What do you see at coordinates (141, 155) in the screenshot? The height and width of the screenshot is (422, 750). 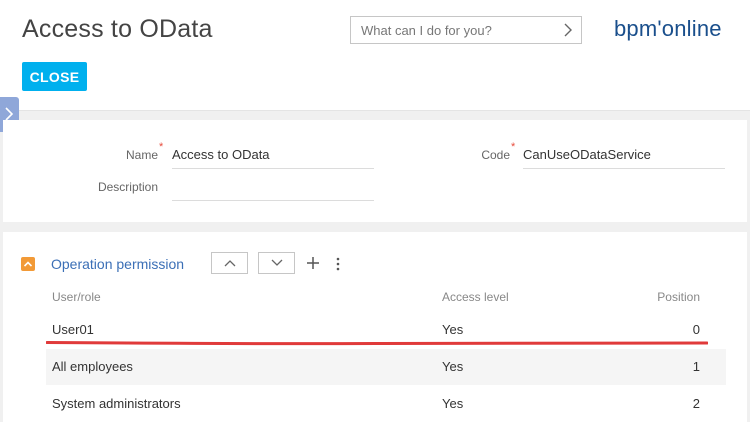 I see `name-label: Name` at bounding box center [141, 155].